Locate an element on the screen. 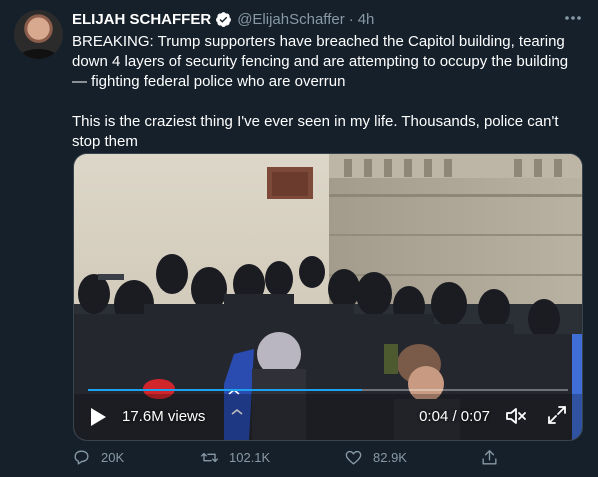  avatar is located at coordinates (38, 34).